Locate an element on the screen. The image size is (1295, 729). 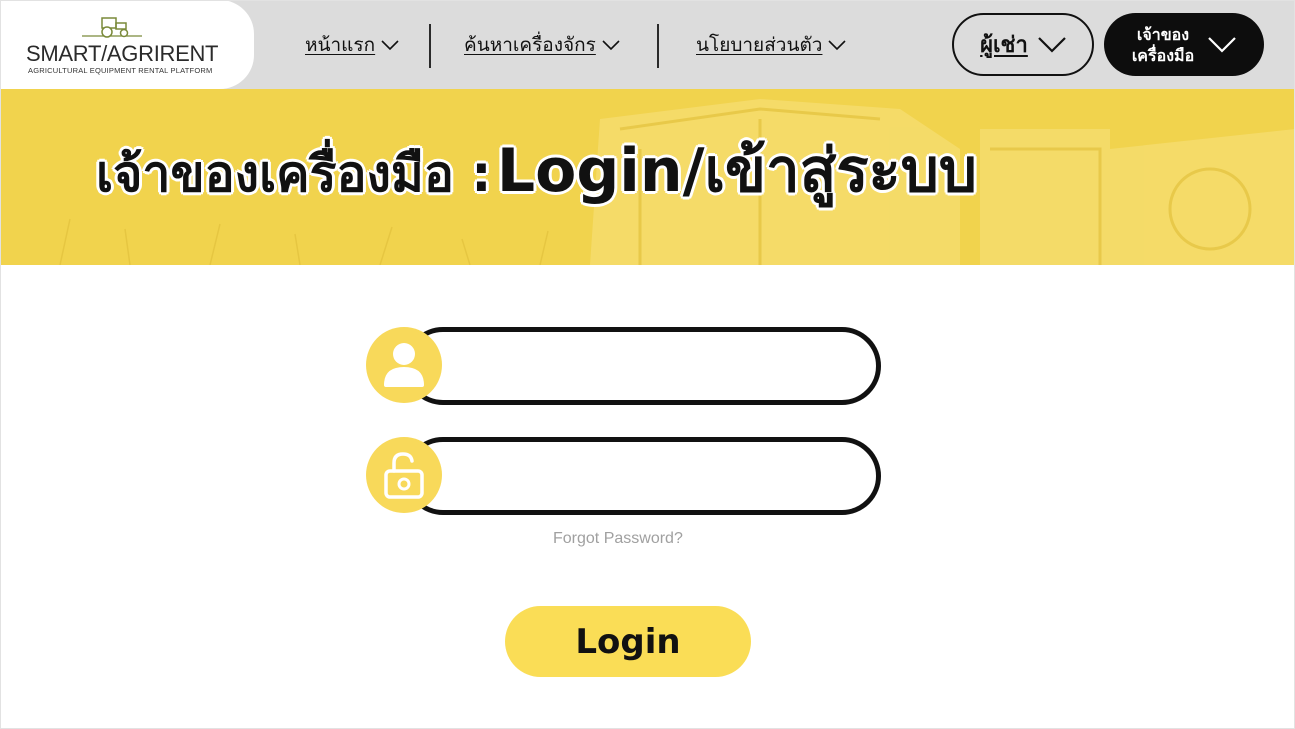
nav-privacy-policy: นโยบายส่วนตัว is located at coordinates (771, 45).